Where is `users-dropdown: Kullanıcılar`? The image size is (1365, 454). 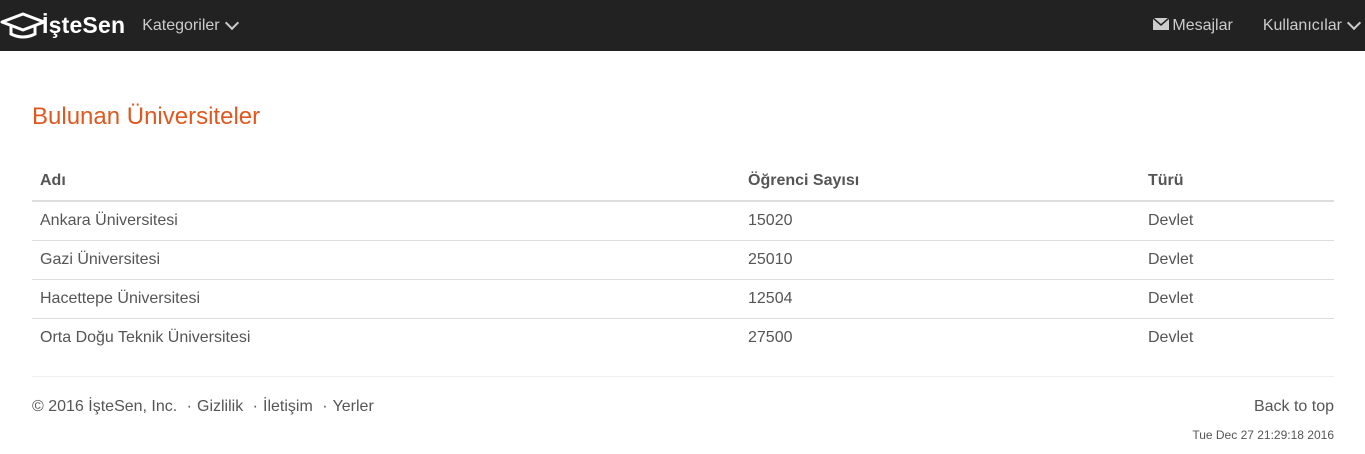
users-dropdown: Kullanıcılar is located at coordinates (1312, 25).